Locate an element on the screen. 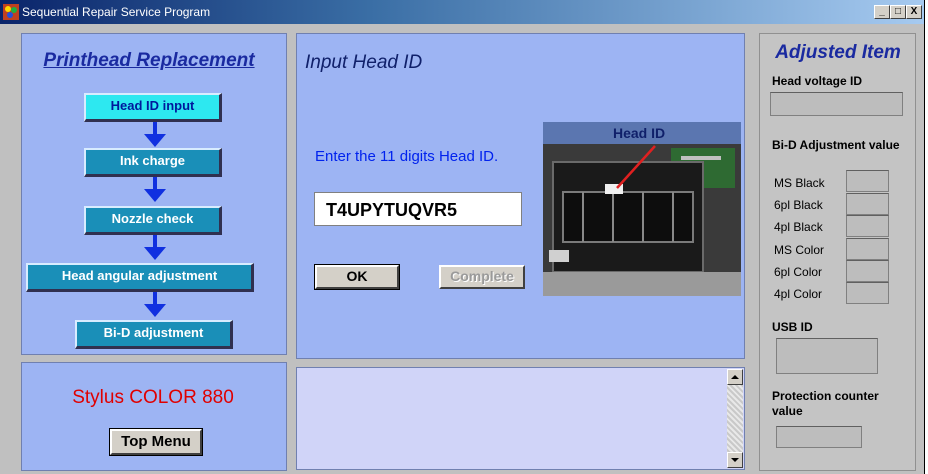  photo-label: Head ID is located at coordinates (639, 133).